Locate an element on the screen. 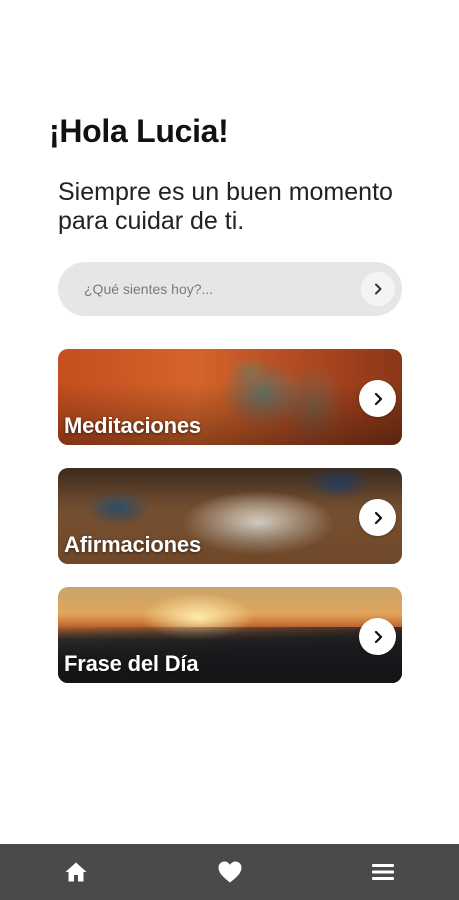 The height and width of the screenshot is (900, 459). nav-menu-button is located at coordinates (383, 872).